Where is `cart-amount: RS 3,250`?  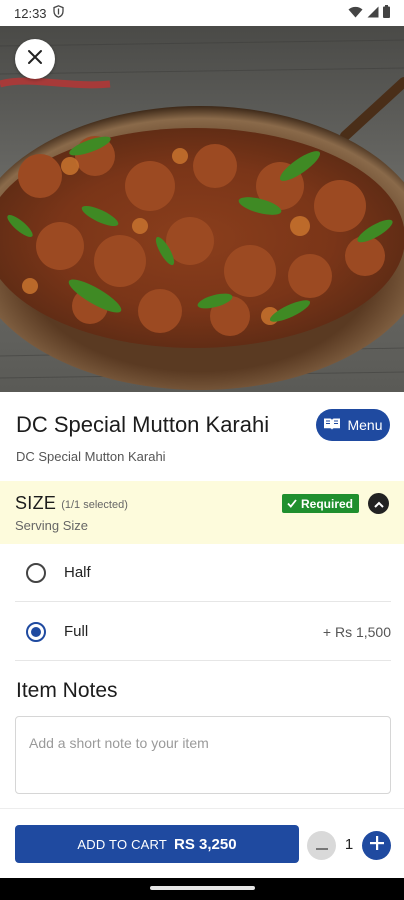
cart-amount: RS 3,250 is located at coordinates (205, 844).